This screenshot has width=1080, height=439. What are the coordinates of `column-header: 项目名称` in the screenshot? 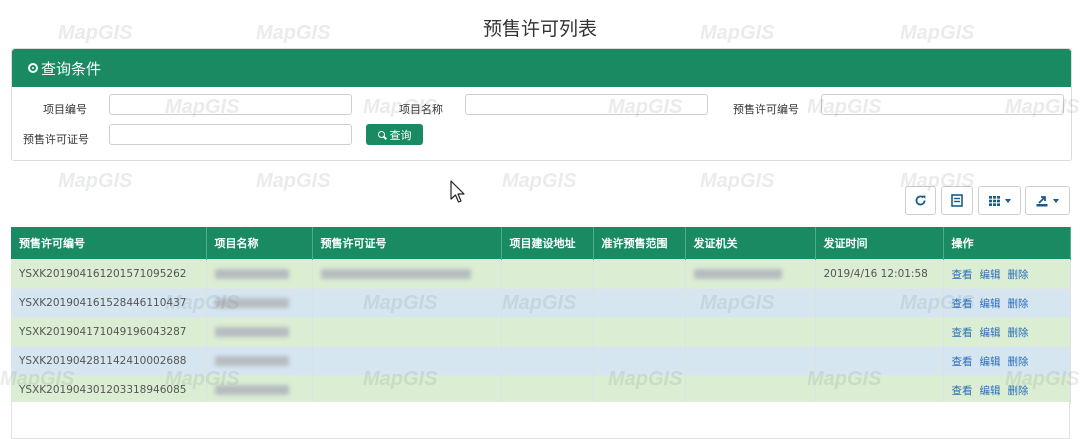 It's located at (259, 243).